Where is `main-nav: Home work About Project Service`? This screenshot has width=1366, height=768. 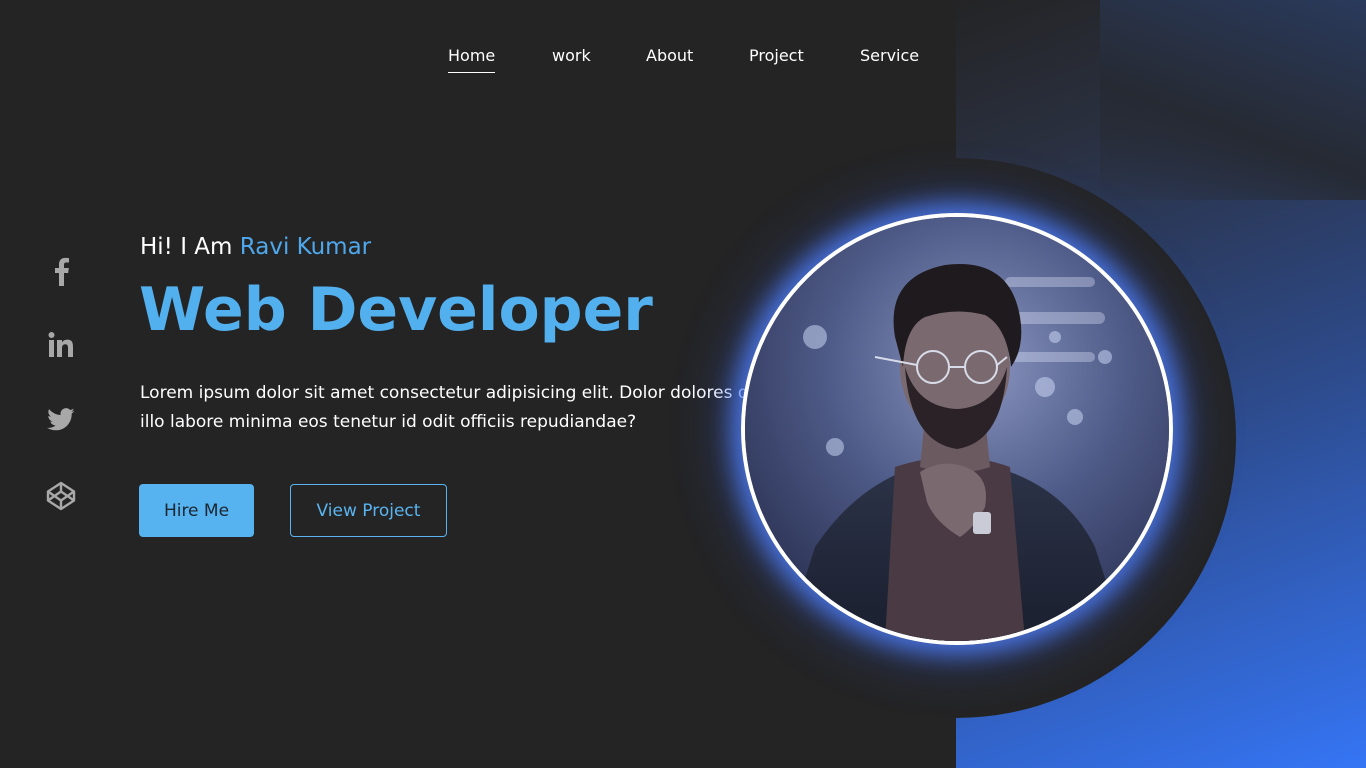
main-nav: Home work About Project Service is located at coordinates (683, 61).